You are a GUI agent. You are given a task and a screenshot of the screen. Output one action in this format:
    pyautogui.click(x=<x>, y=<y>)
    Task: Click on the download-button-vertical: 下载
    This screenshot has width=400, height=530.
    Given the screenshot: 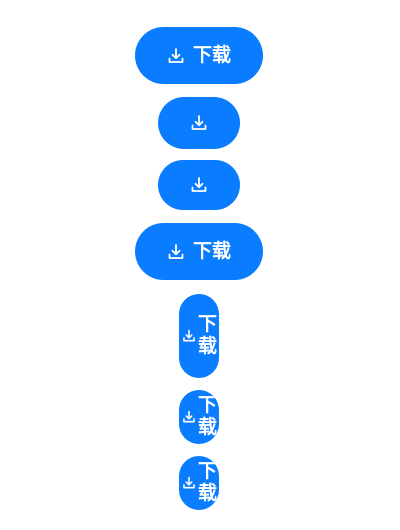 What is the action you would take?
    pyautogui.click(x=199, y=336)
    